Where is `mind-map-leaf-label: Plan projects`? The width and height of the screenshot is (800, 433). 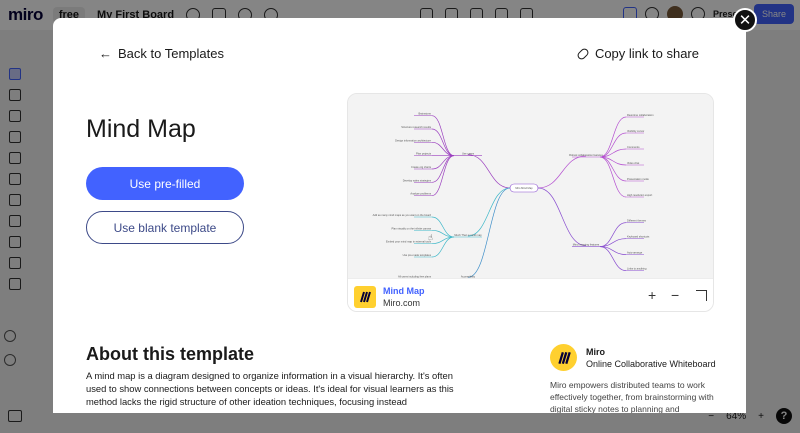
mind-map-leaf-label: Plan projects is located at coordinates (424, 154).